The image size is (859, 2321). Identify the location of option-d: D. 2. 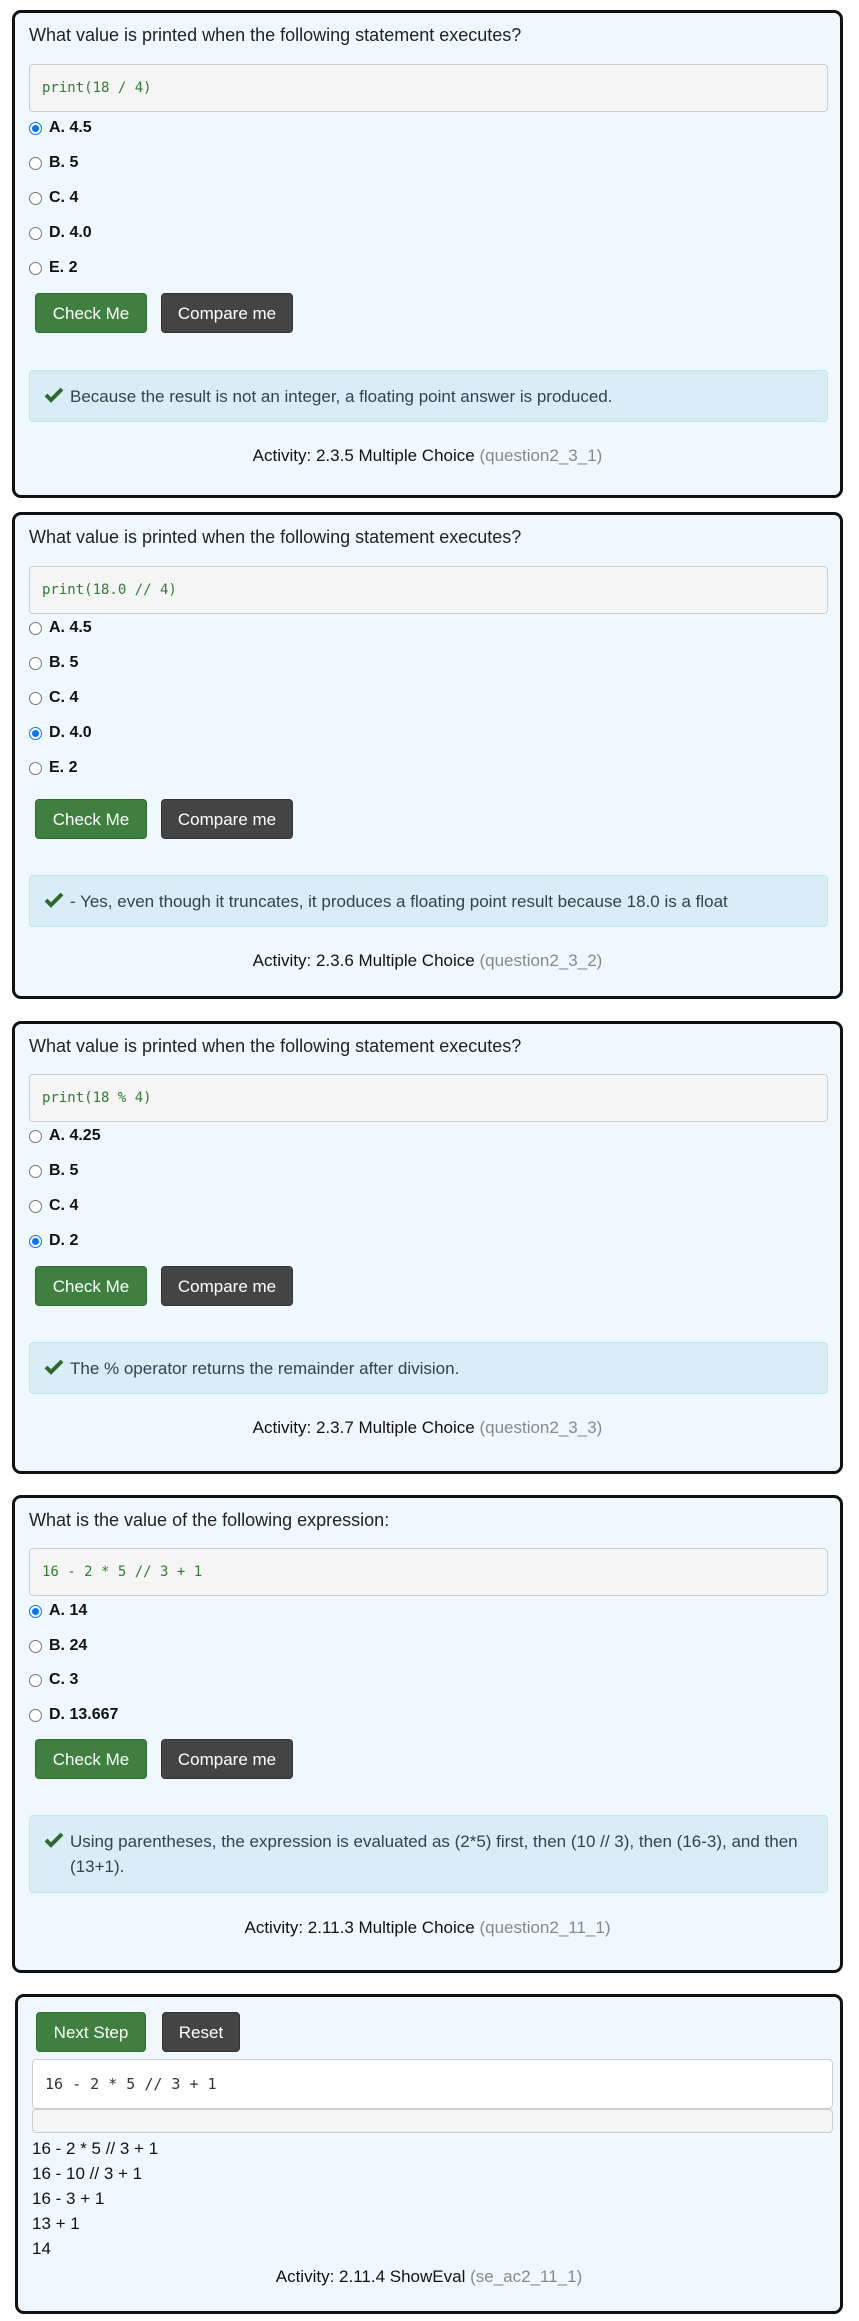
(53, 1241).